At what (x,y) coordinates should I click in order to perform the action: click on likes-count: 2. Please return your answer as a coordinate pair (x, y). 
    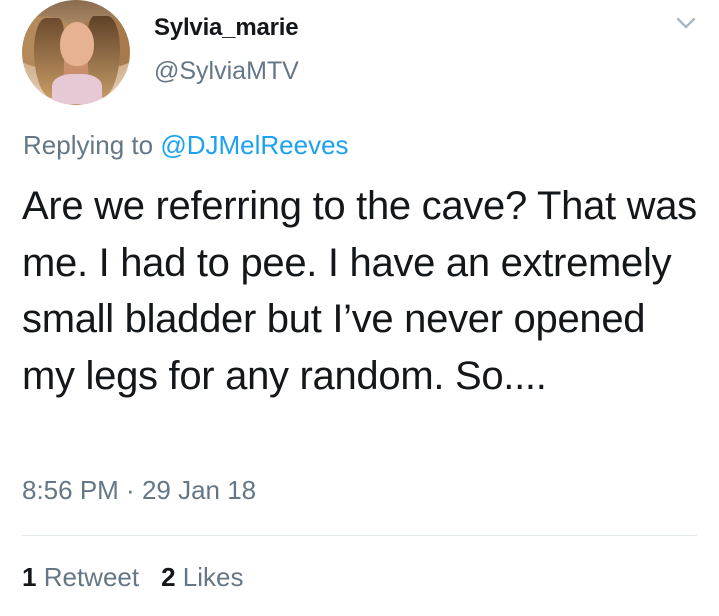
    Looking at the image, I should click on (168, 577).